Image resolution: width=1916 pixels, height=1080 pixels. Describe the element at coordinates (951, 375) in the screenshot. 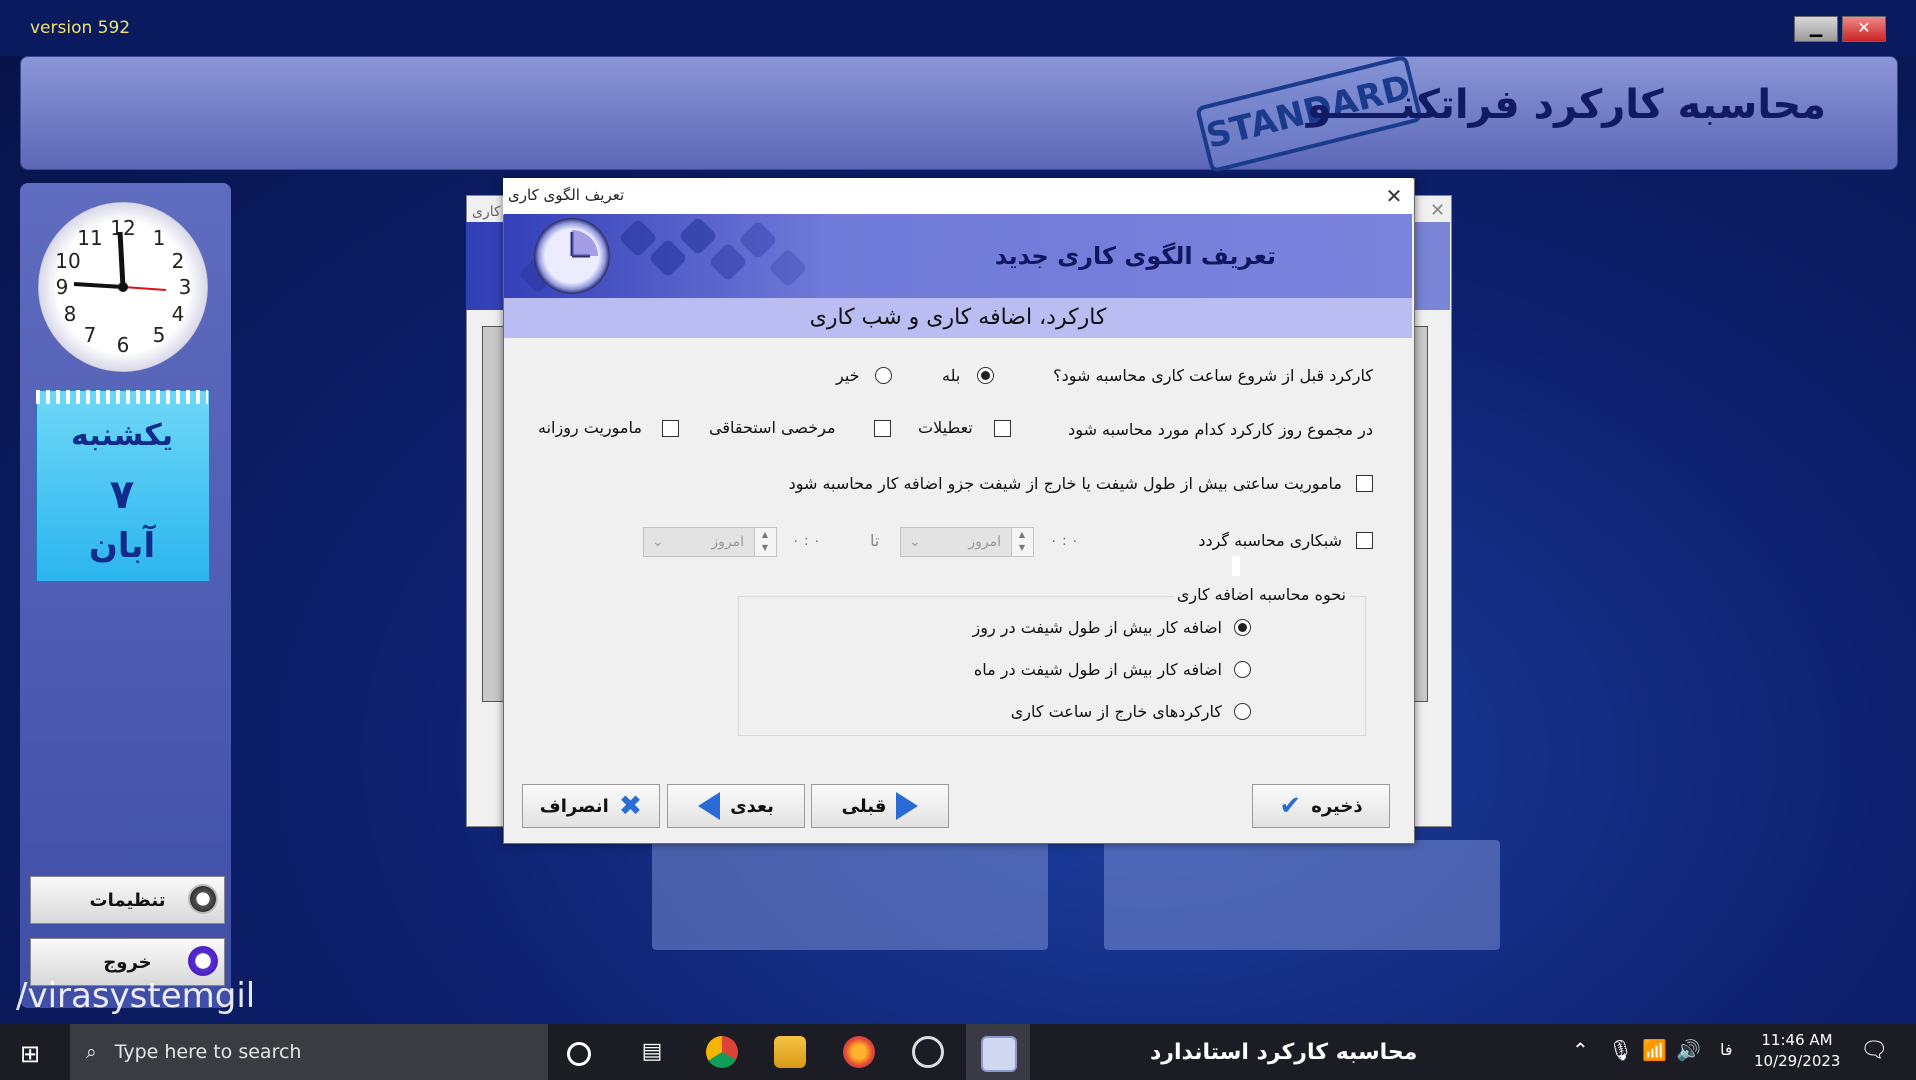

I see `q1-yes-label: بله` at that location.